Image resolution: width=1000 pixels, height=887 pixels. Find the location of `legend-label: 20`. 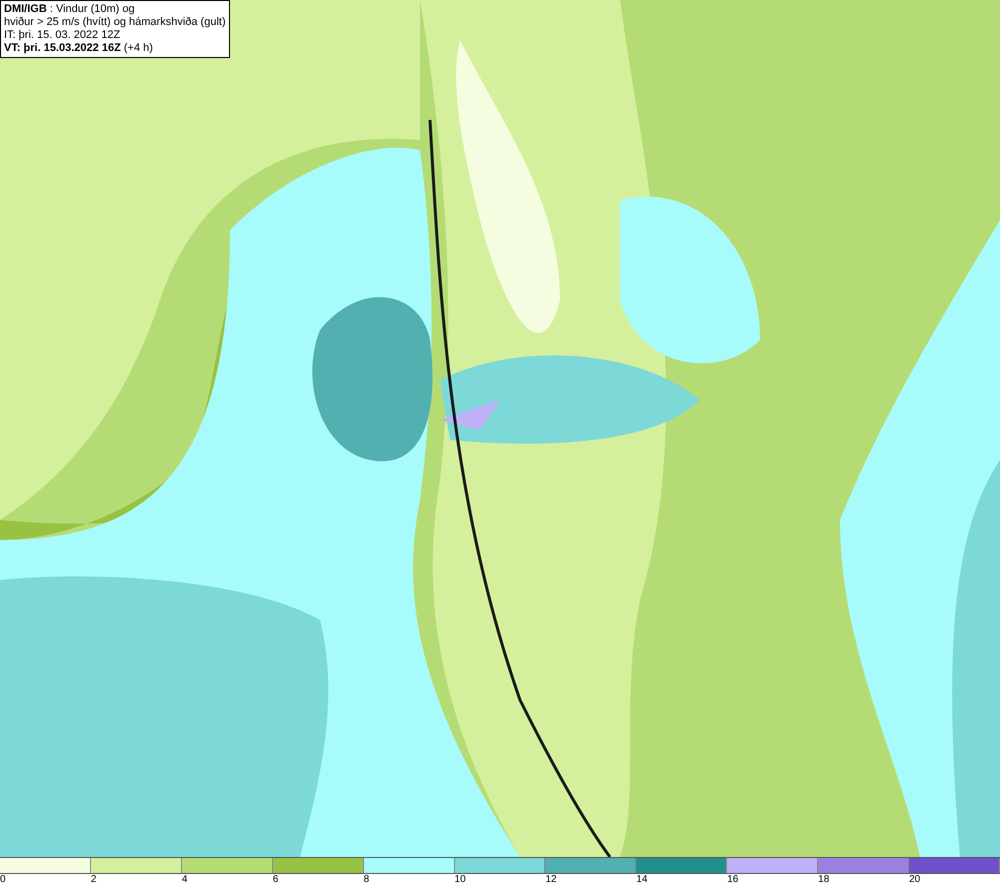

legend-label: 20 is located at coordinates (914, 879).